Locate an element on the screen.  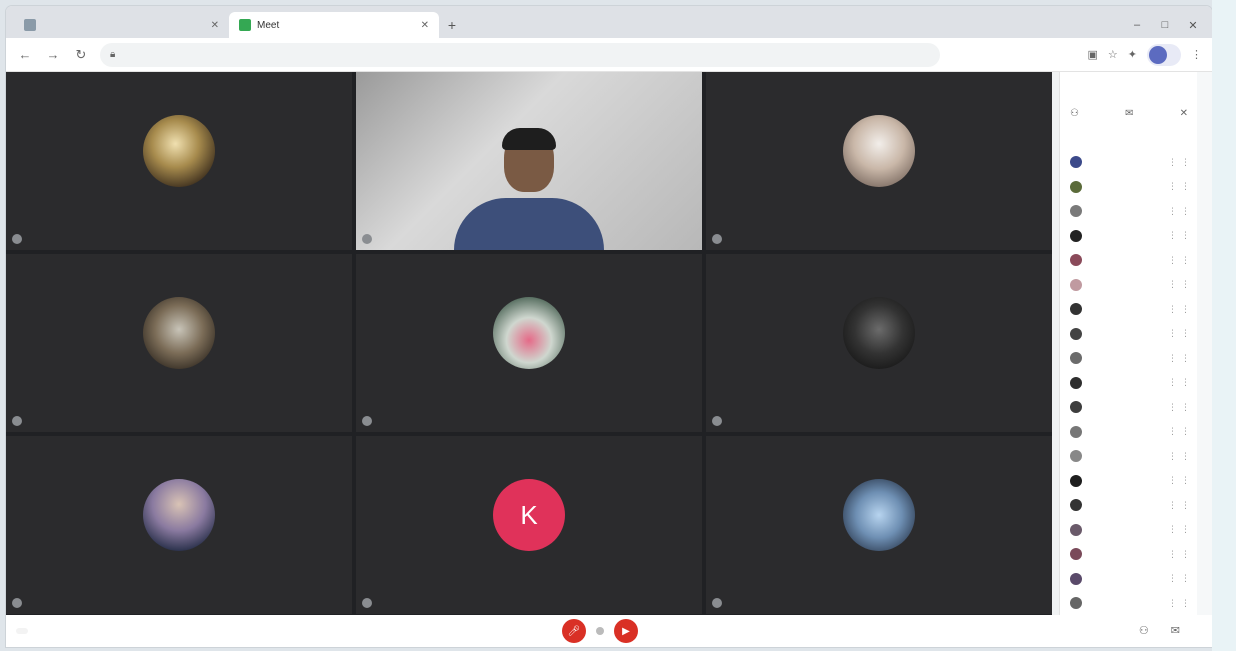
close-window-icon: ✕ is located at coordinates (1193, 25).